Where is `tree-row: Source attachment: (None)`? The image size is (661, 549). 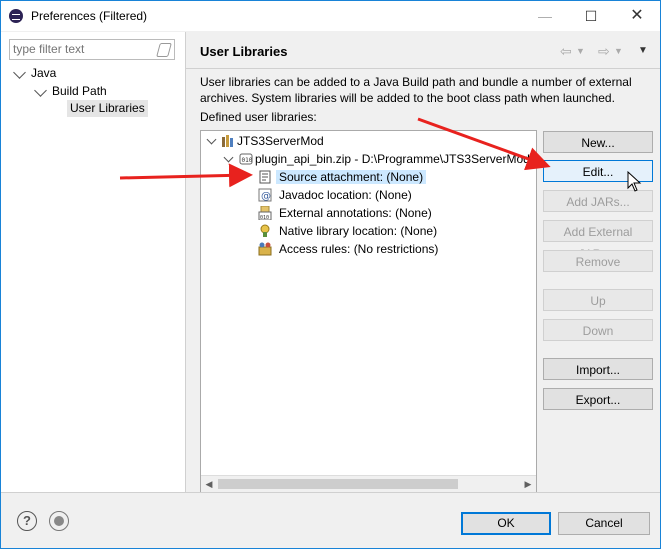
tree-row: Source attachment: (None) is located at coordinates (342, 177).